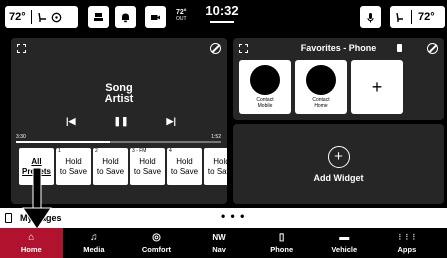 This screenshot has width=447, height=258. I want to click on apps-grid-icon: ⋮⋮⋮, so click(407, 237).